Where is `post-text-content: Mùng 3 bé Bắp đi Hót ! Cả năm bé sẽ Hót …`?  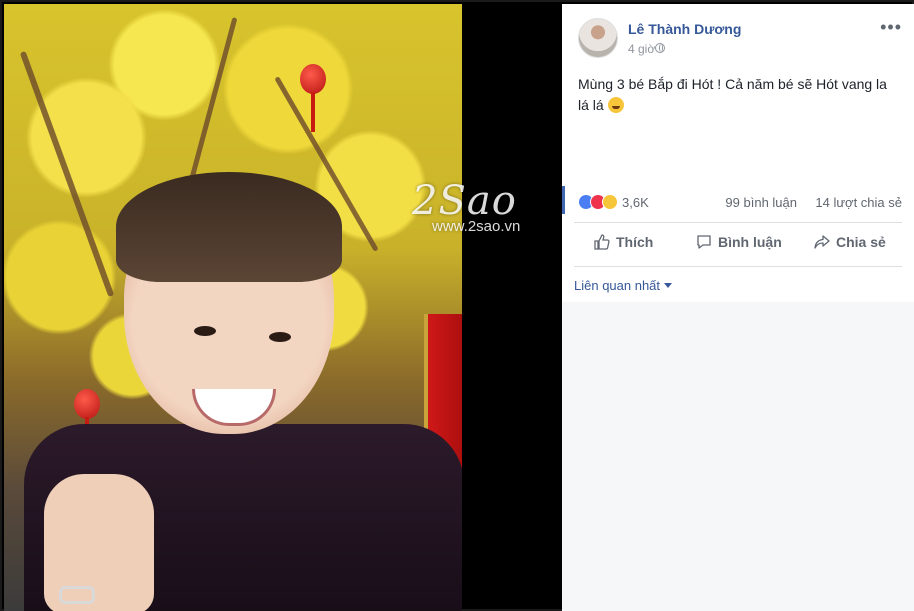
post-text-content: Mùng 3 bé Bắp đi Hót ! Cả năm bé sẽ Hót … is located at coordinates (732, 94).